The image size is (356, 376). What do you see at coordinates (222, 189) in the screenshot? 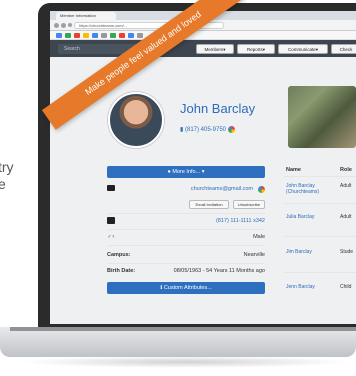
I see `email-link: churchteams@gmail.com` at bounding box center [222, 189].